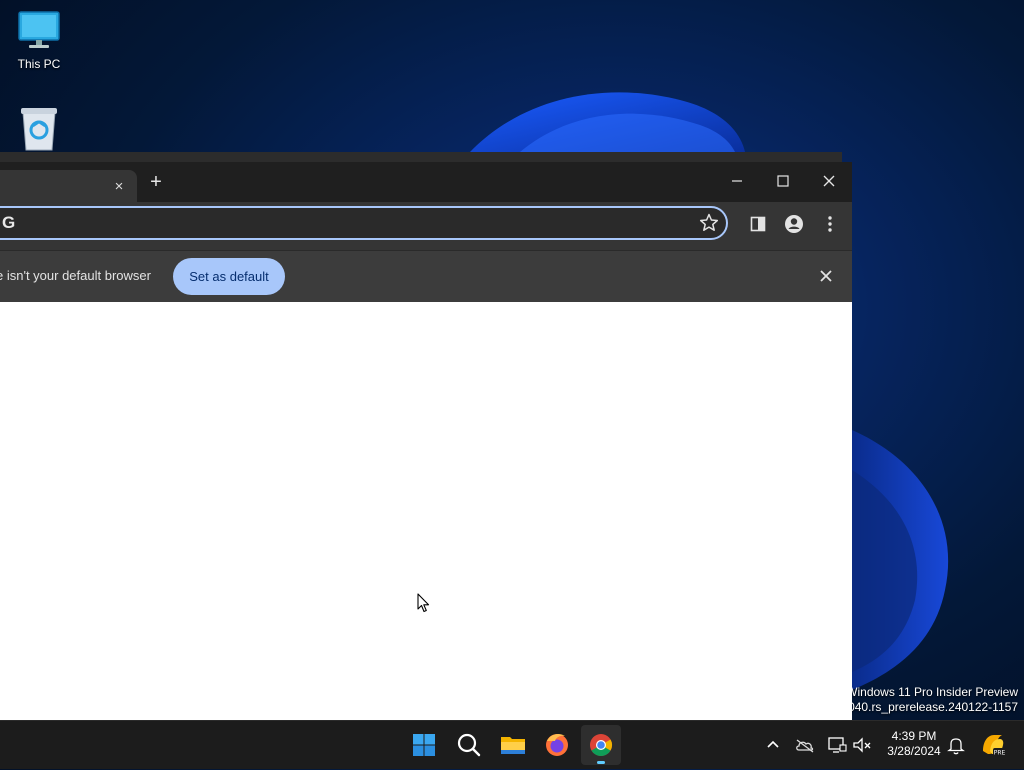 The height and width of the screenshot is (770, 1024). I want to click on browser-toolbar: G, so click(426, 226).